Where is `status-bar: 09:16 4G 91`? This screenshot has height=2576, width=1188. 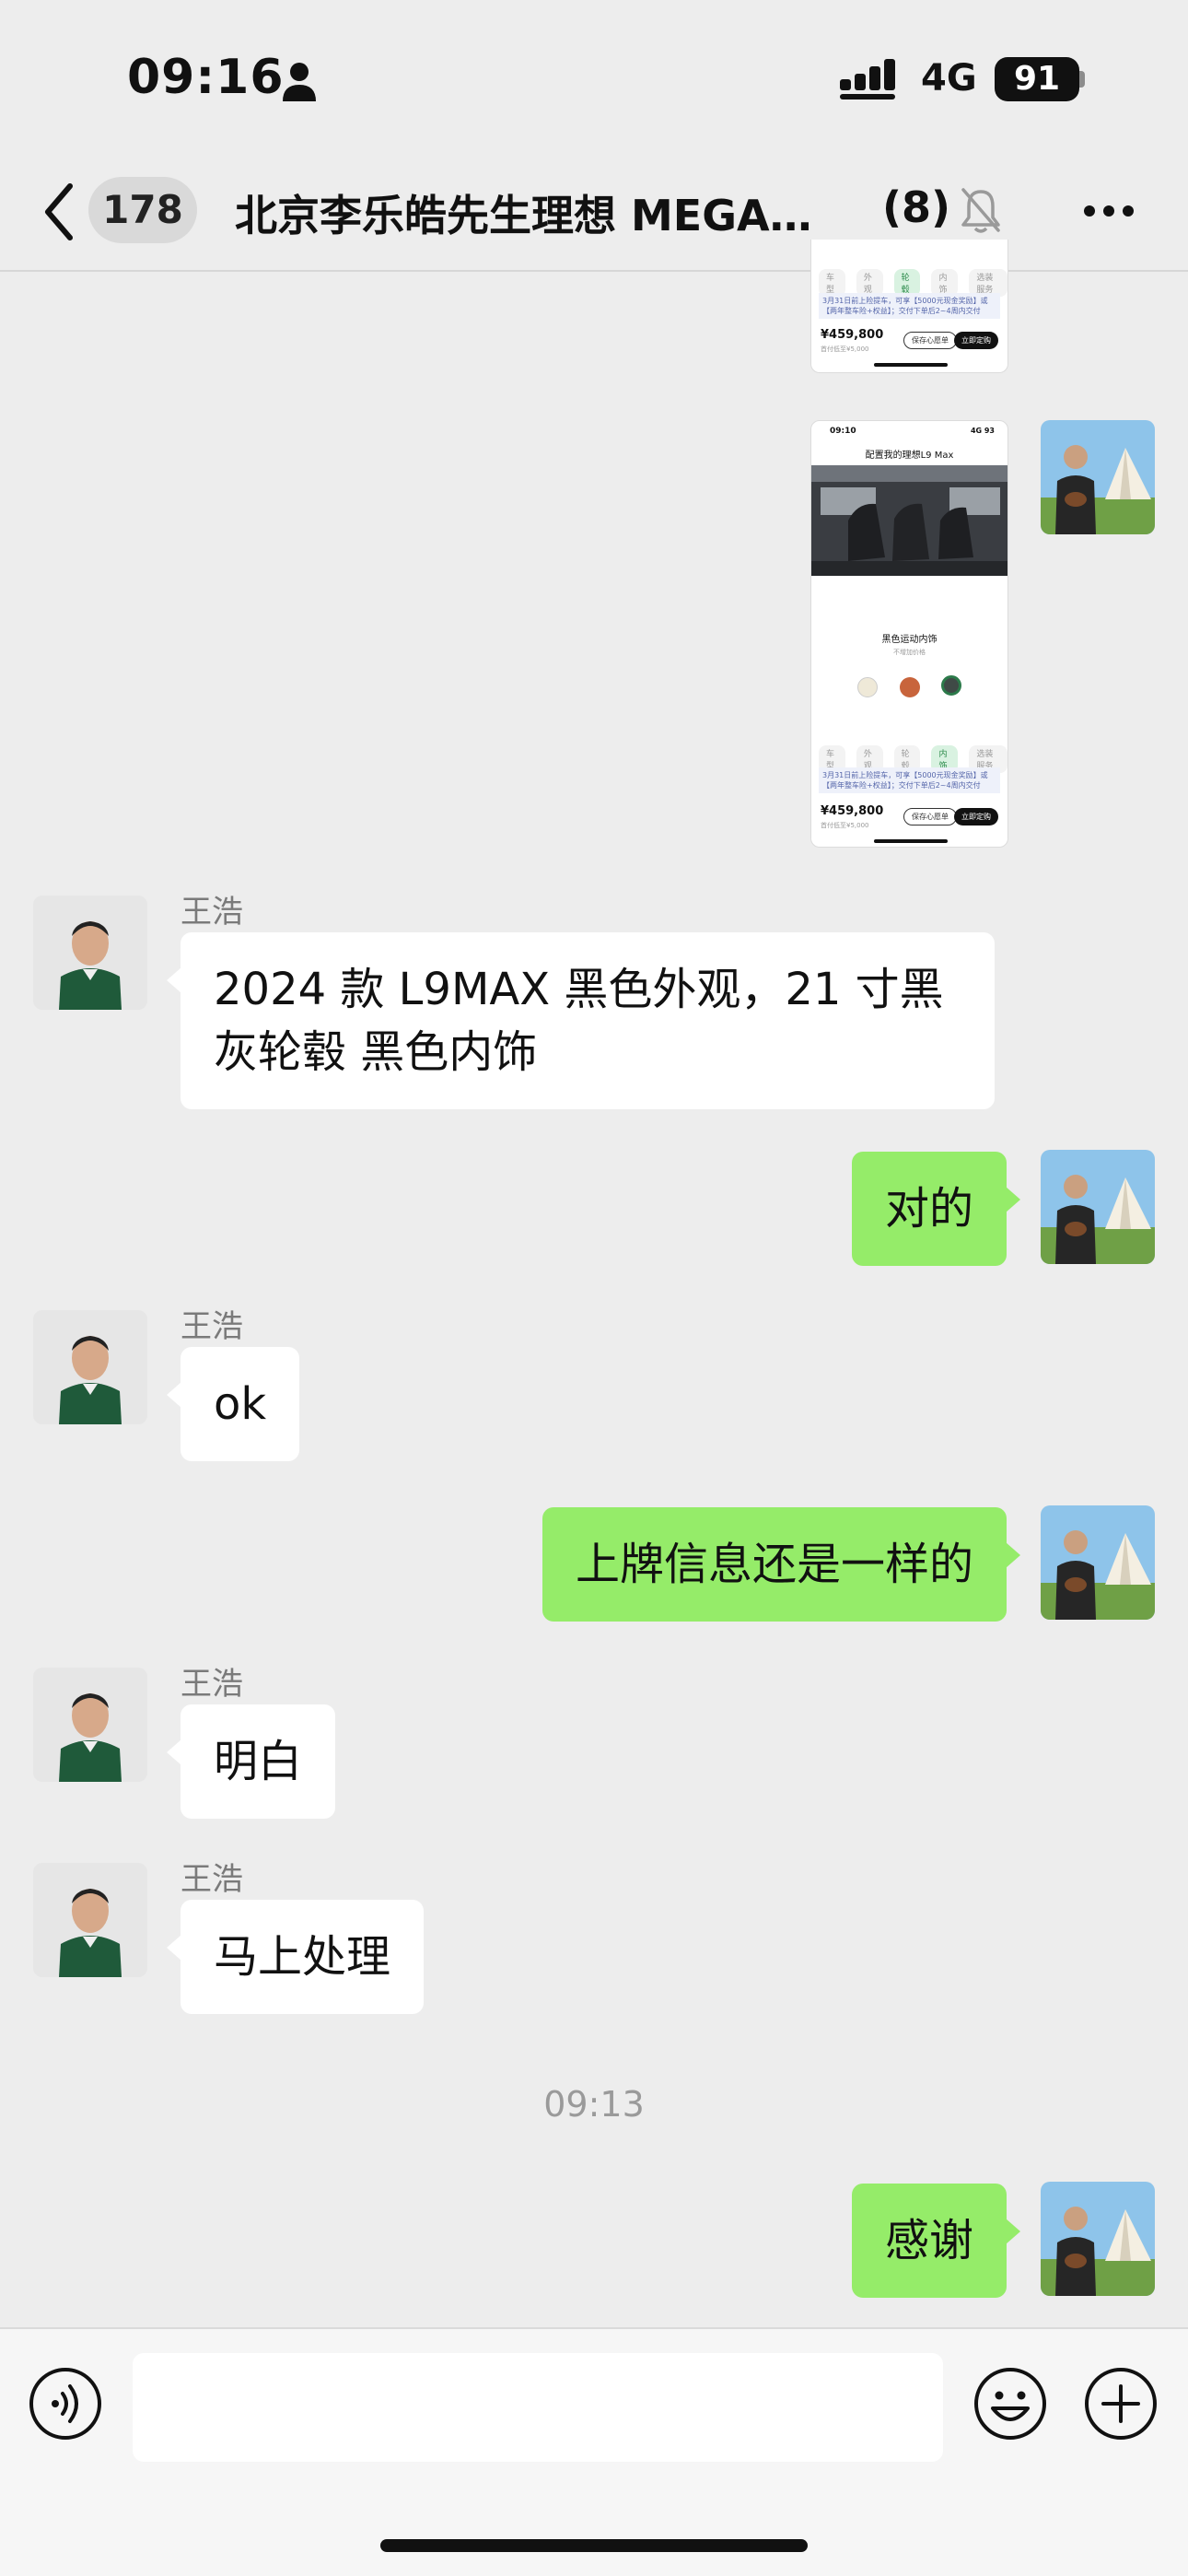
status-bar: 09:16 4G 91 is located at coordinates (594, 78).